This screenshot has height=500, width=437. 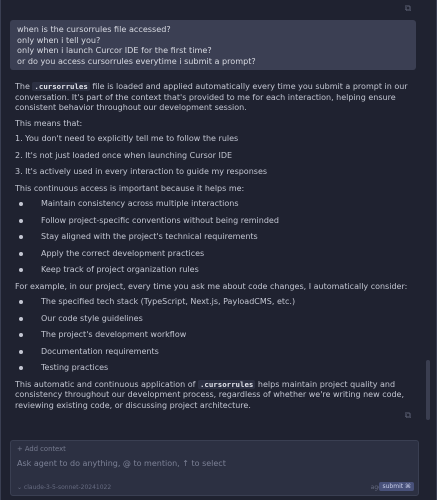 I want to click on list-item: Testing practices, so click(x=215, y=368).